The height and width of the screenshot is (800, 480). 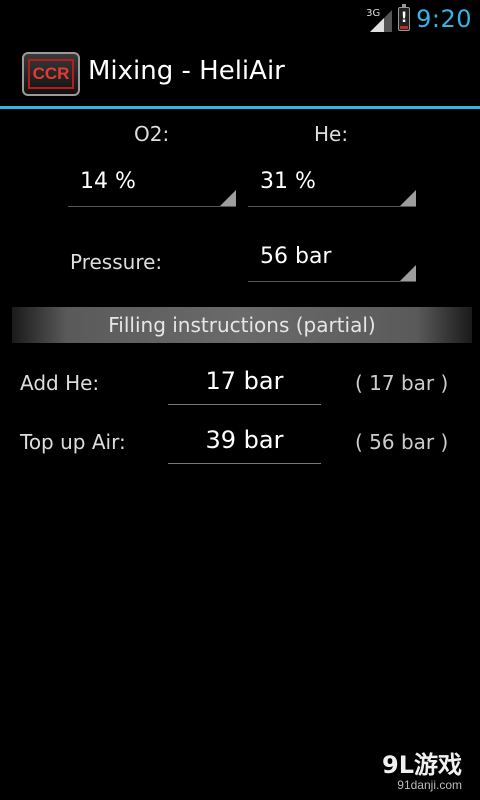 I want to click on battery-alert-mark: !, so click(x=404, y=18).